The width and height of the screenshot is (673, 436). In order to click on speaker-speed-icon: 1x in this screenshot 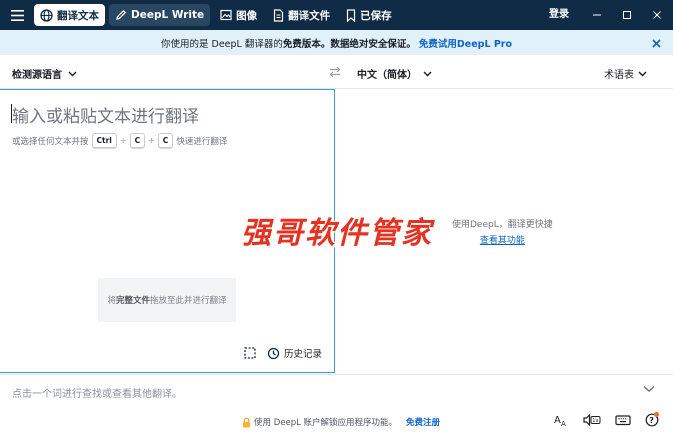, I will do `click(592, 420)`.